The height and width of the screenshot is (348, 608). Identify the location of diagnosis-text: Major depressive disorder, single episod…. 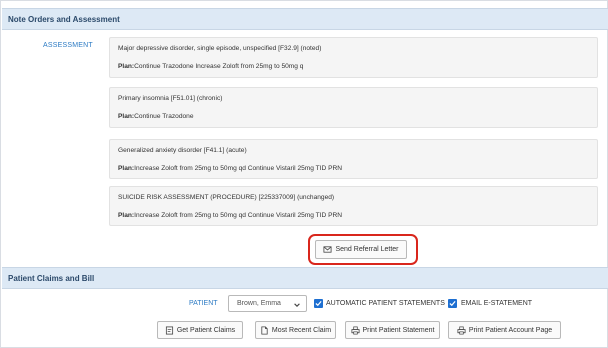
(220, 48).